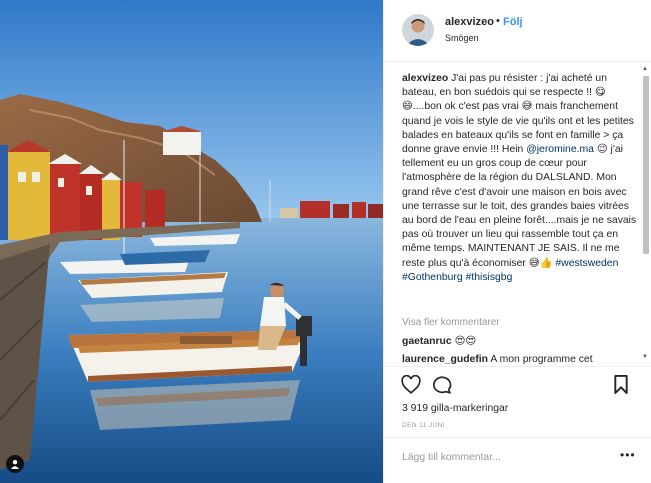 This screenshot has width=651, height=483. What do you see at coordinates (427, 341) in the screenshot?
I see `comment-username: gaetanruc` at bounding box center [427, 341].